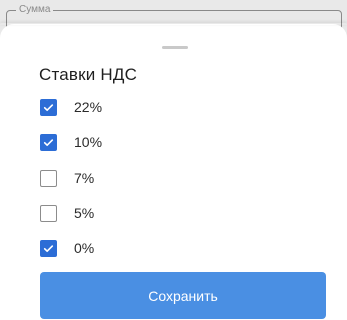  Describe the element at coordinates (84, 213) in the screenshot. I see `vat-option-label: 5%` at that location.